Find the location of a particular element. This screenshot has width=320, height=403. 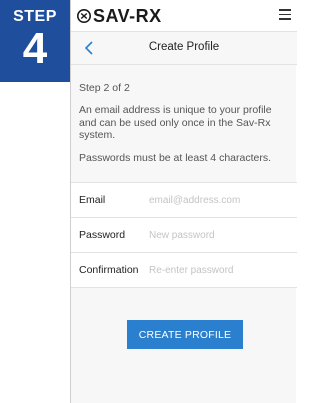

create-profile-button: CREATE PROFILE is located at coordinates (185, 334).